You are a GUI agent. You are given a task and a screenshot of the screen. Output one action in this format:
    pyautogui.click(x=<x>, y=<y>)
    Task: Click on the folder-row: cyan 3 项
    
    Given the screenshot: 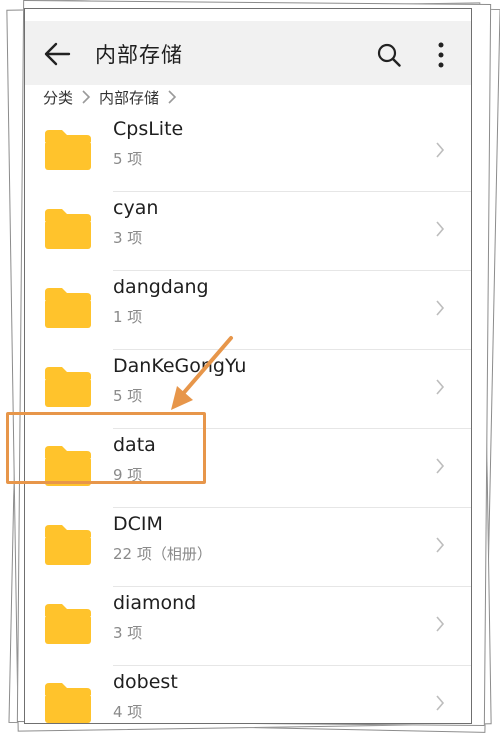 What is the action you would take?
    pyautogui.click(x=248, y=231)
    